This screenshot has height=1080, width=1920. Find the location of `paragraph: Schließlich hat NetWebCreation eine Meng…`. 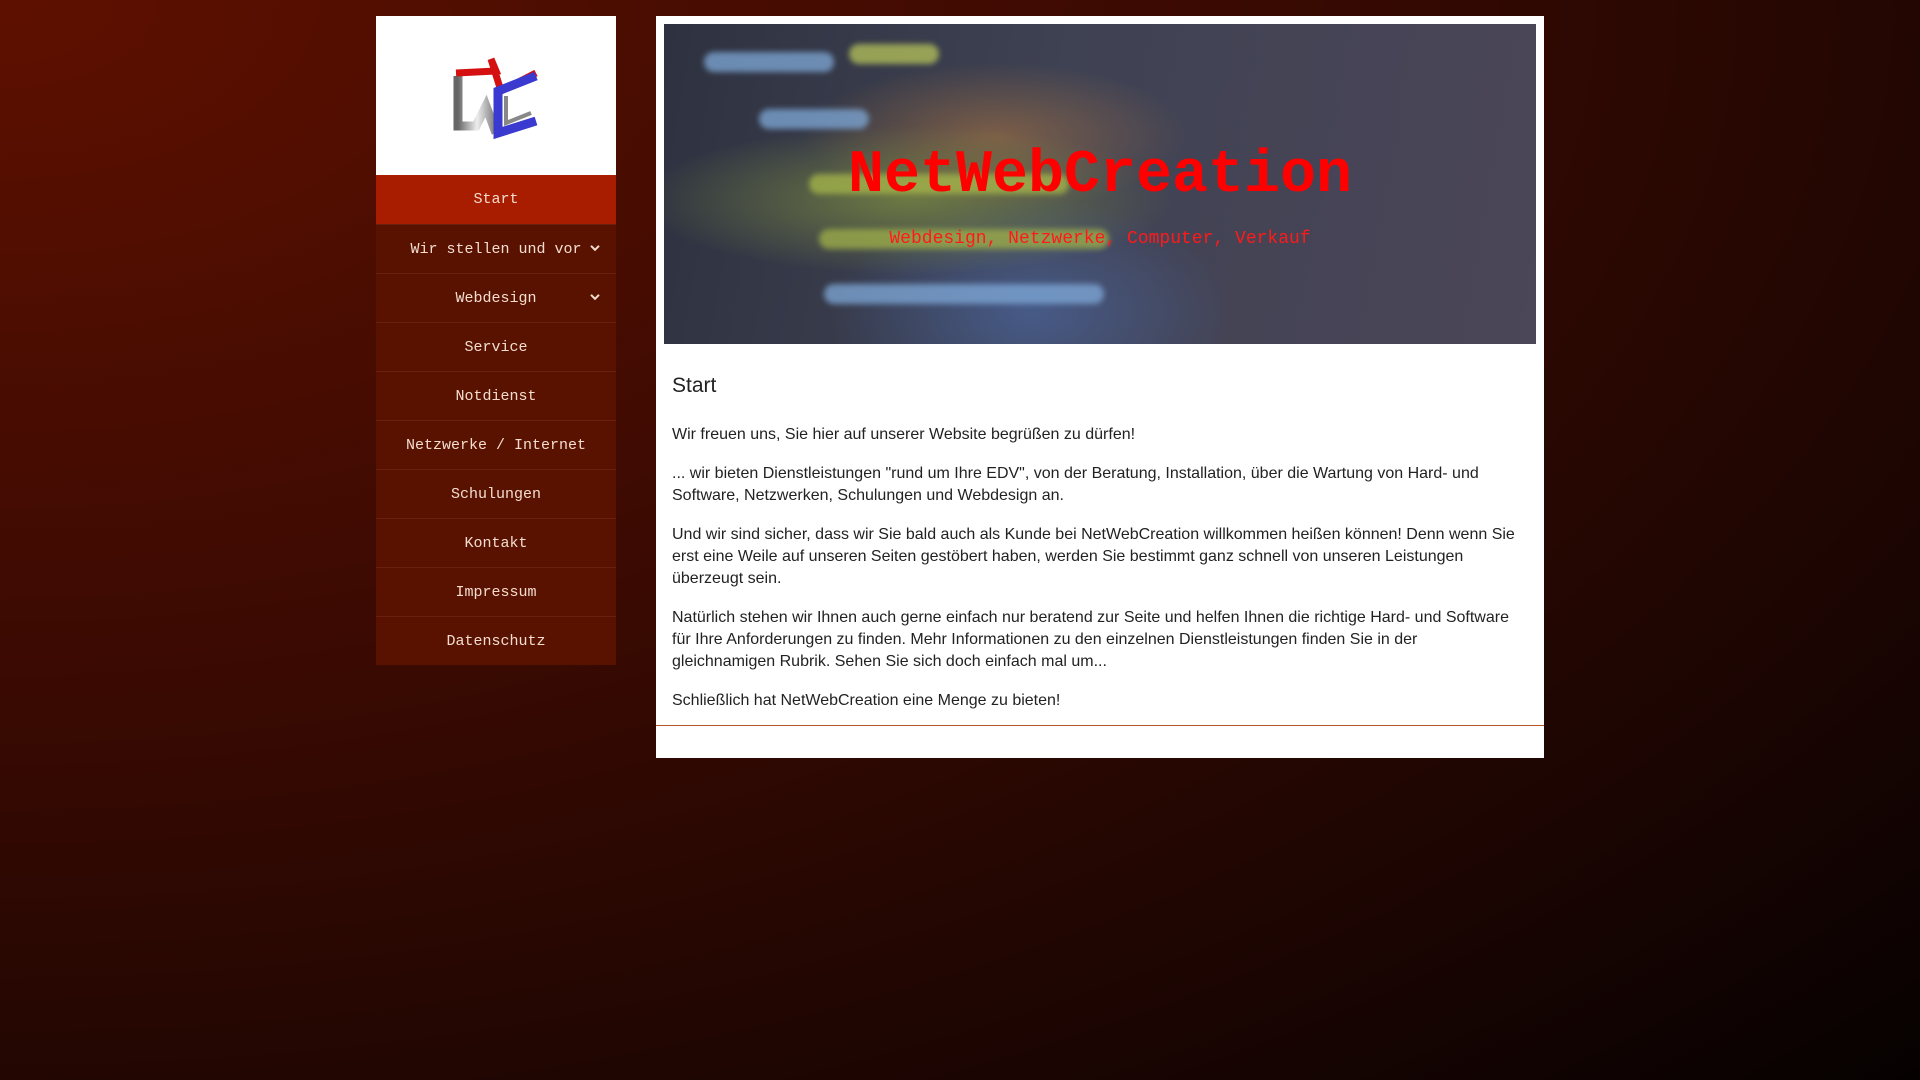

paragraph: Schließlich hat NetWebCreation eine Meng… is located at coordinates (866, 700).